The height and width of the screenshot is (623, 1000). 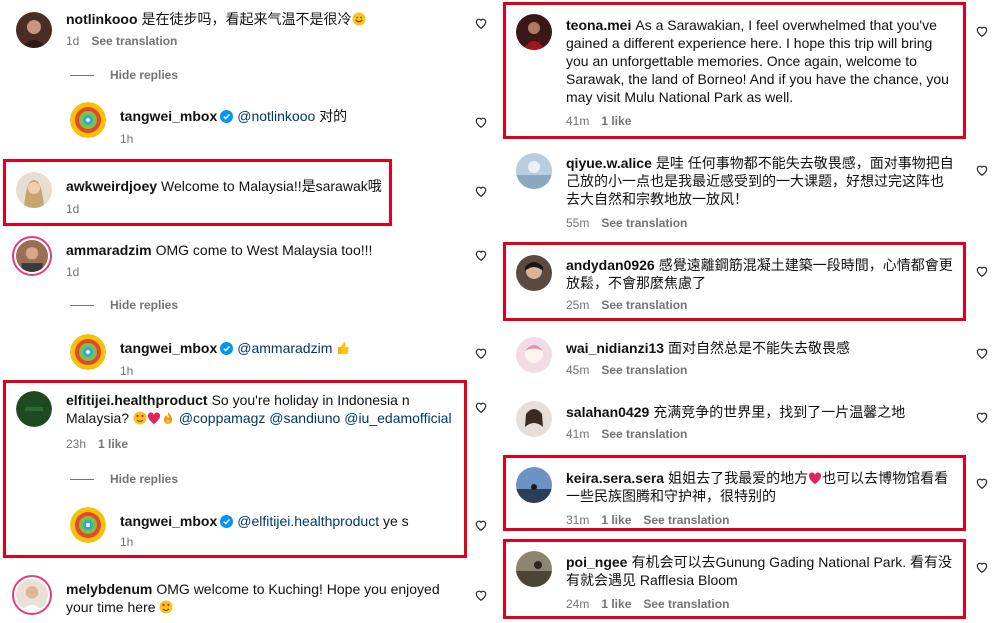 What do you see at coordinates (792, 562) in the screenshot?
I see `comment-text: 有机会可以去Gunung Gading National Park. 看有没` at bounding box center [792, 562].